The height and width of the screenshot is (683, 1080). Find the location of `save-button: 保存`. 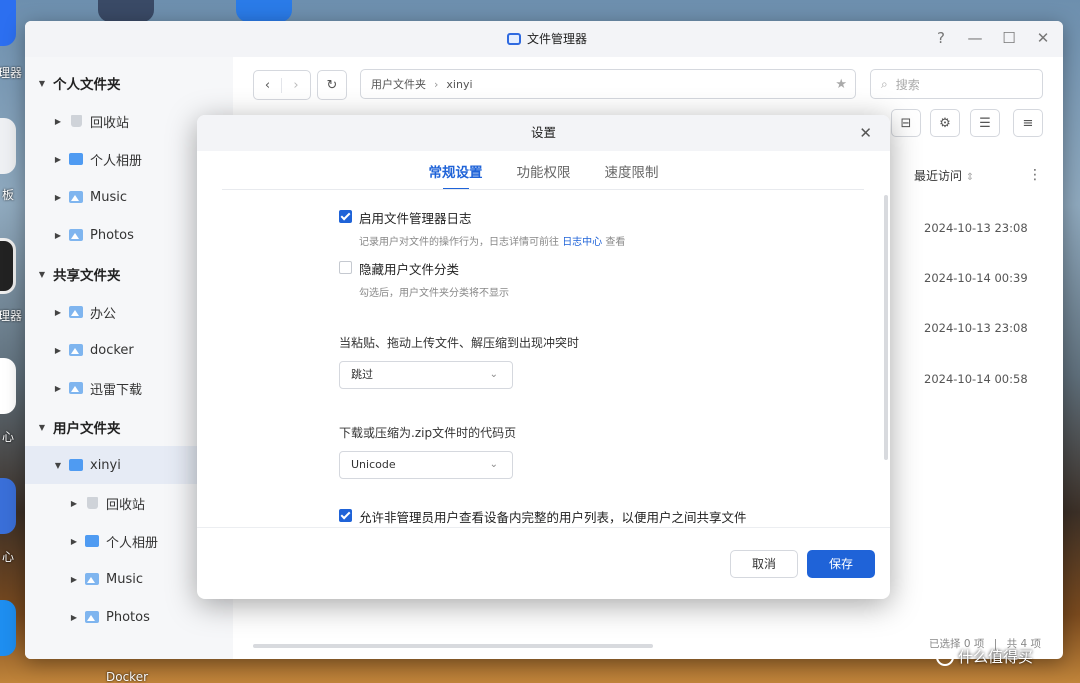

save-button: 保存 is located at coordinates (841, 564).